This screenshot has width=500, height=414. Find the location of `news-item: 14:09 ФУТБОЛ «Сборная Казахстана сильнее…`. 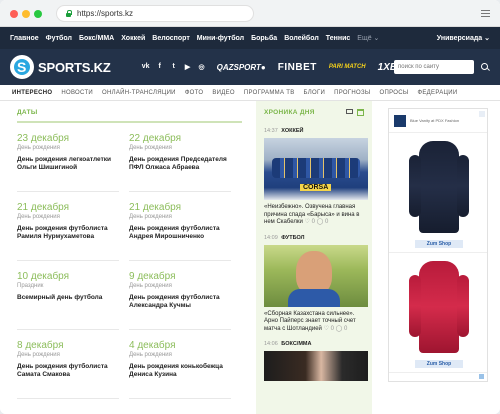

news-item: 14:09 ФУТБОЛ «Сборная Казахстана сильнее… is located at coordinates (316, 284).